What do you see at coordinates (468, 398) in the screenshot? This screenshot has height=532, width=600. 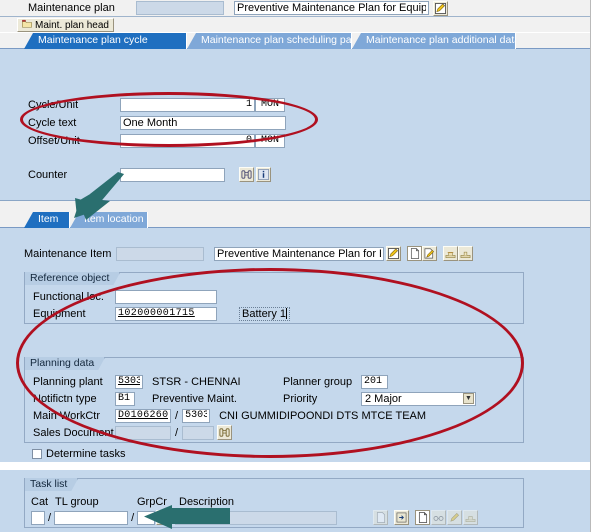 I see `chevron-down-icon: ▼` at bounding box center [468, 398].